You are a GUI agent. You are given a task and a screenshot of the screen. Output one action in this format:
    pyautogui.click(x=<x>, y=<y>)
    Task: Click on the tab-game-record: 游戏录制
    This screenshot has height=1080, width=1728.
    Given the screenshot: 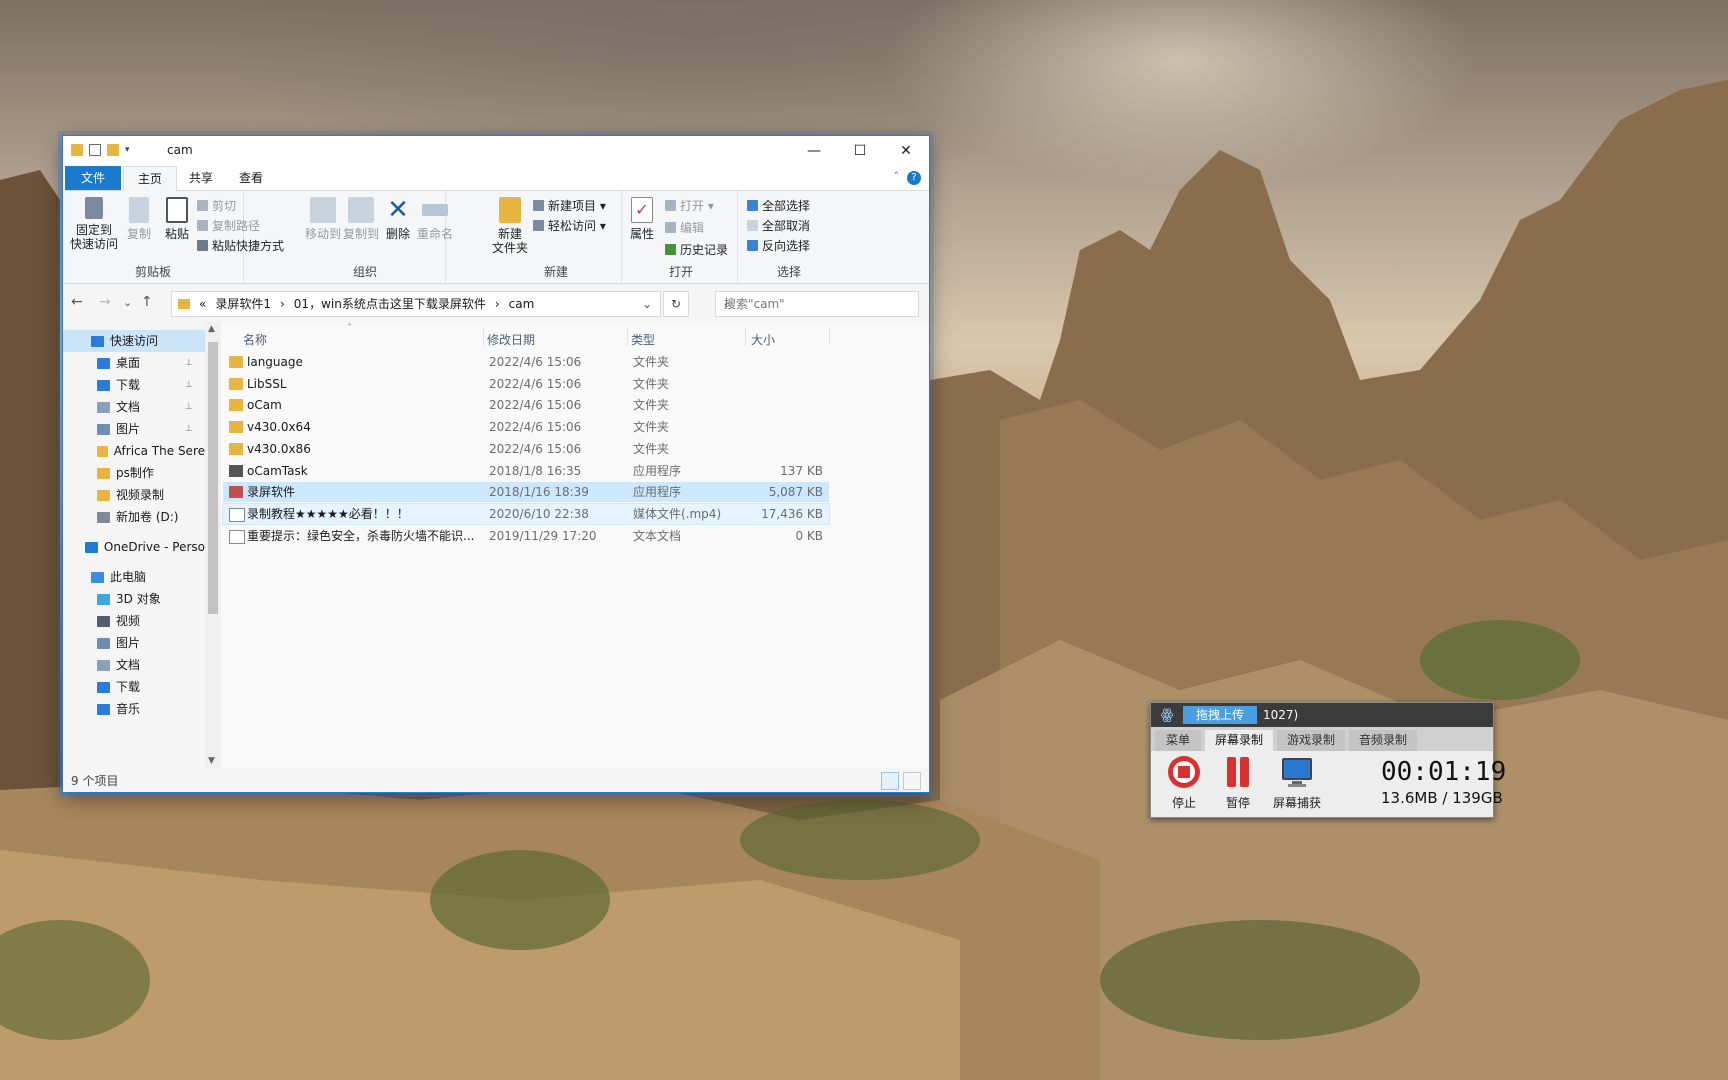 What is the action you would take?
    pyautogui.click(x=1311, y=740)
    